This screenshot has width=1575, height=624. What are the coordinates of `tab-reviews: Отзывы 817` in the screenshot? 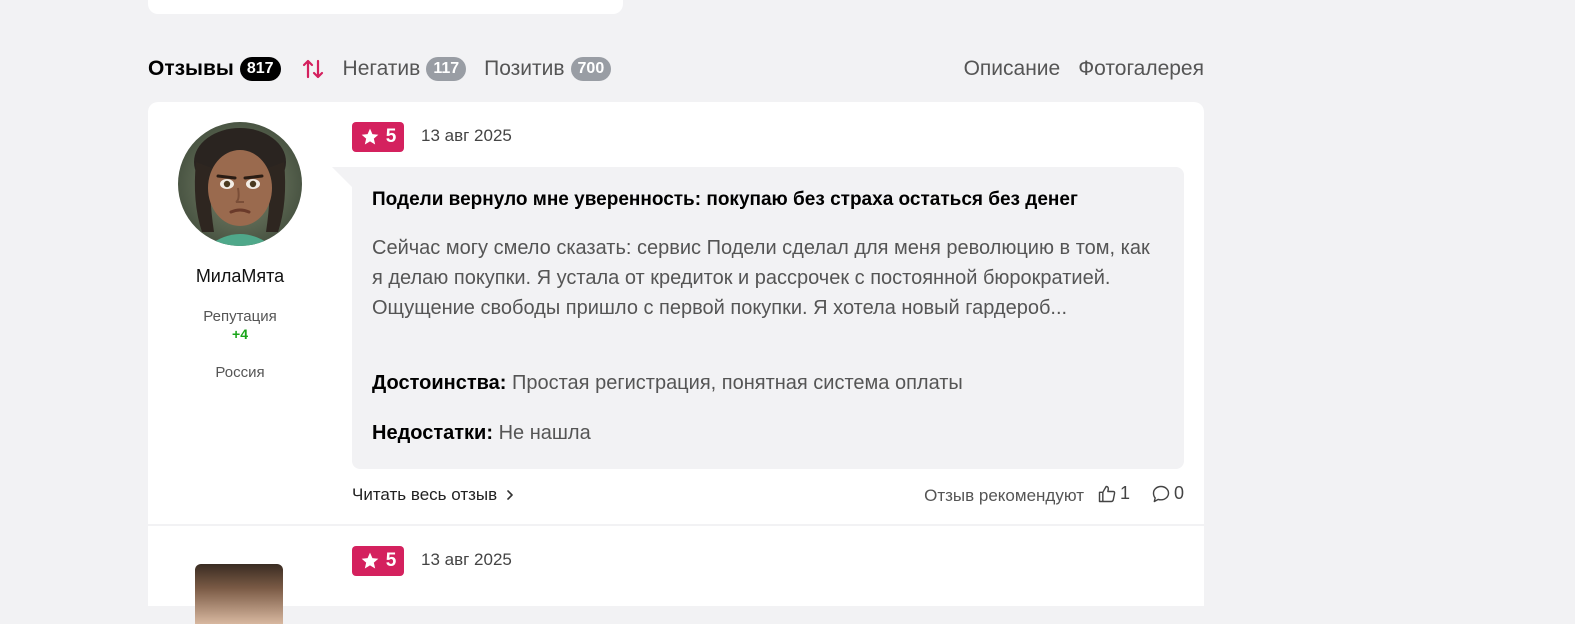 It's located at (214, 69).